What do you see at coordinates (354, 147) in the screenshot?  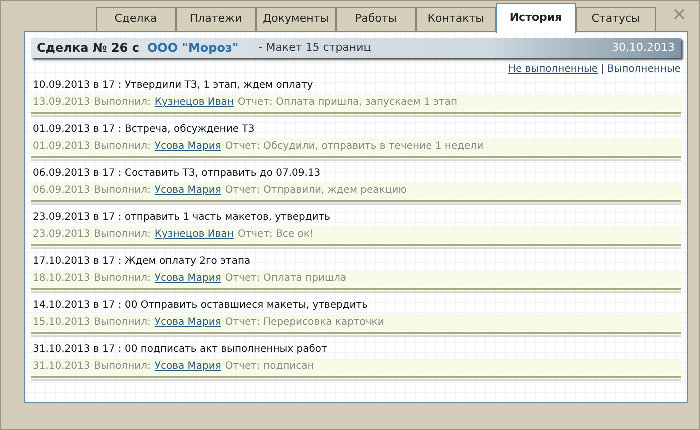 I see `report-text: Отчет: Обсудили, отправить в течение 1 недели` at bounding box center [354, 147].